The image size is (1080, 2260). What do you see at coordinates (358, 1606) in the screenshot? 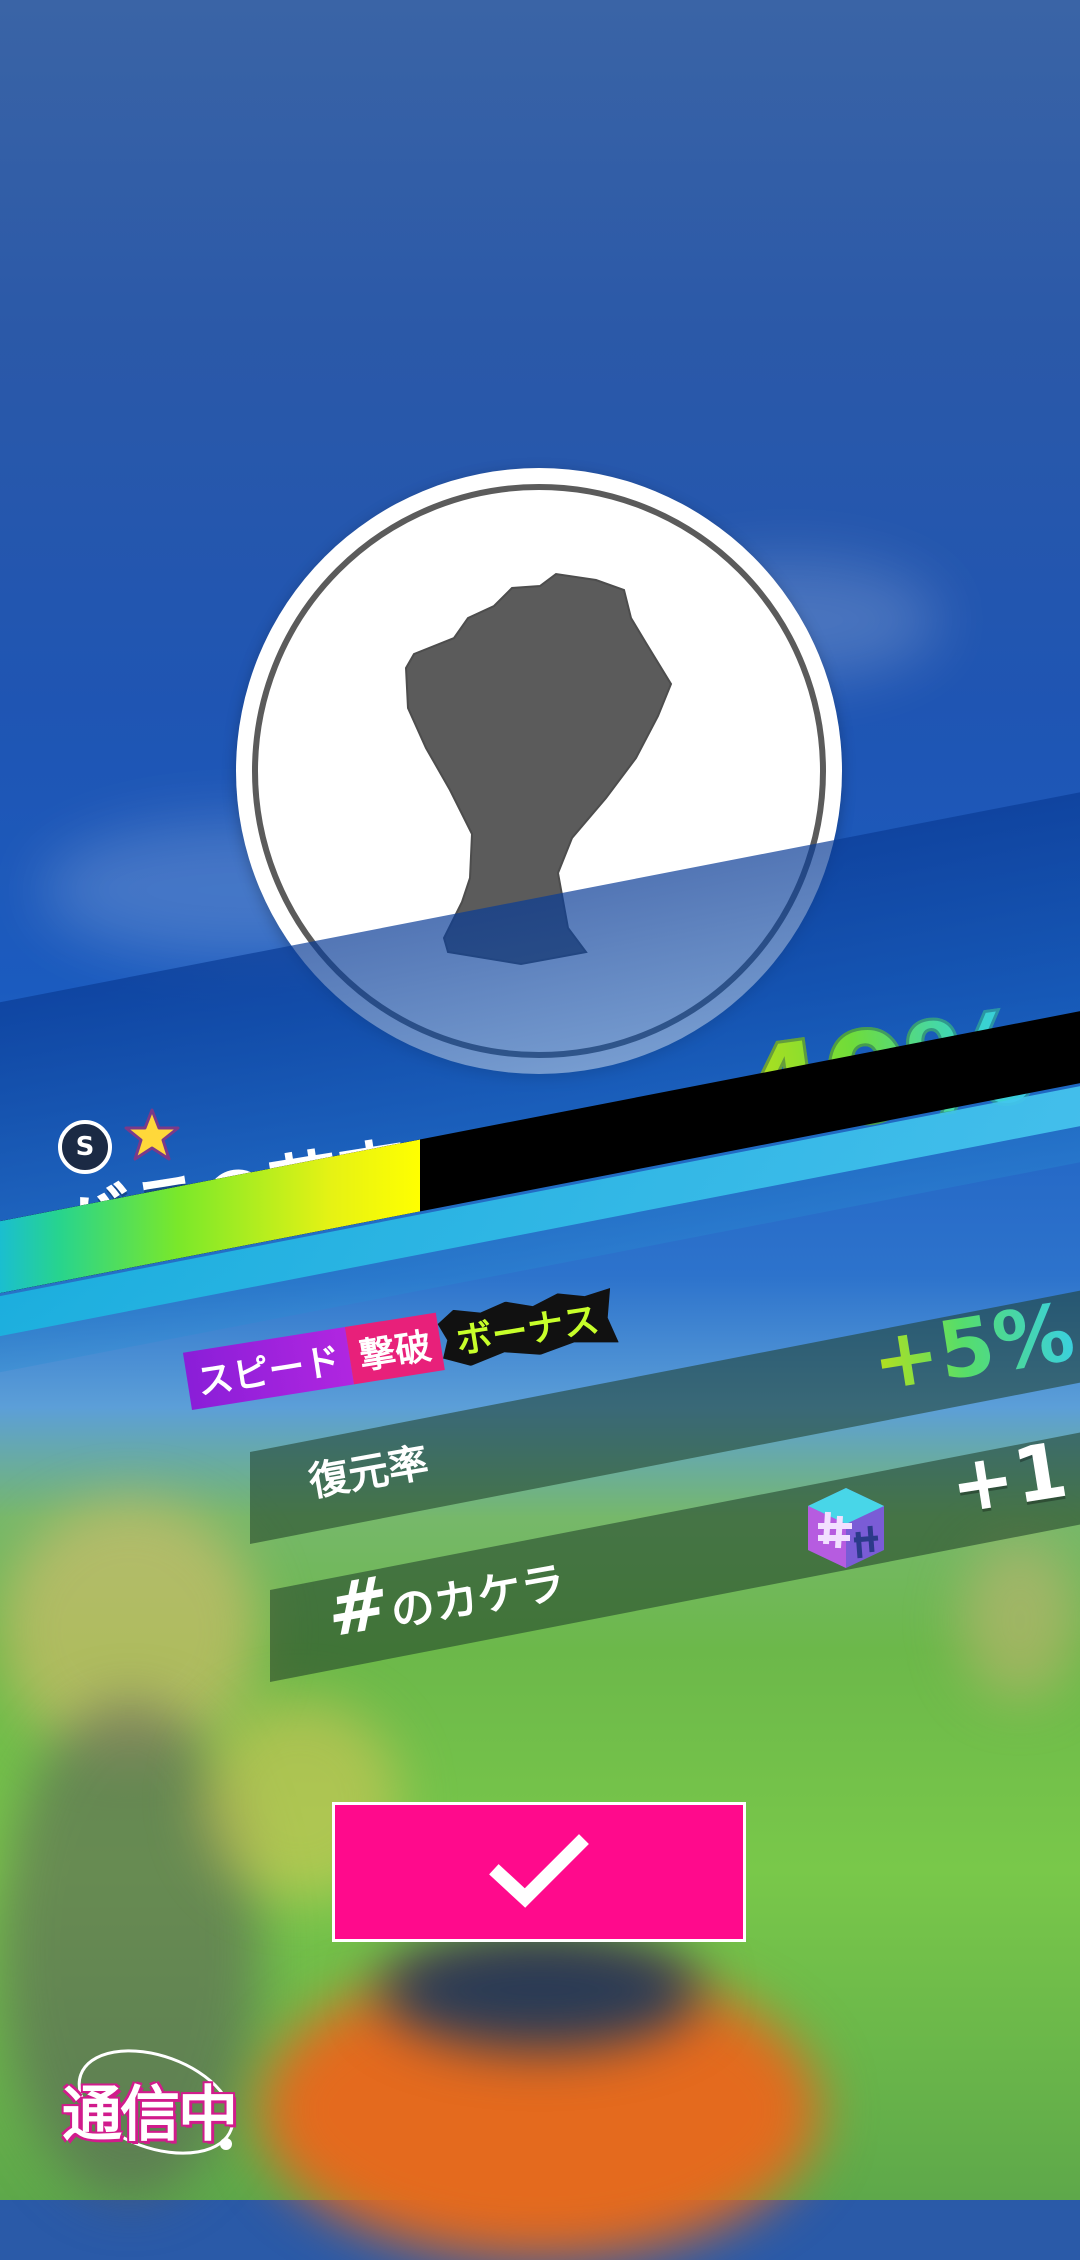
I see `hash-icon: #` at bounding box center [358, 1606].